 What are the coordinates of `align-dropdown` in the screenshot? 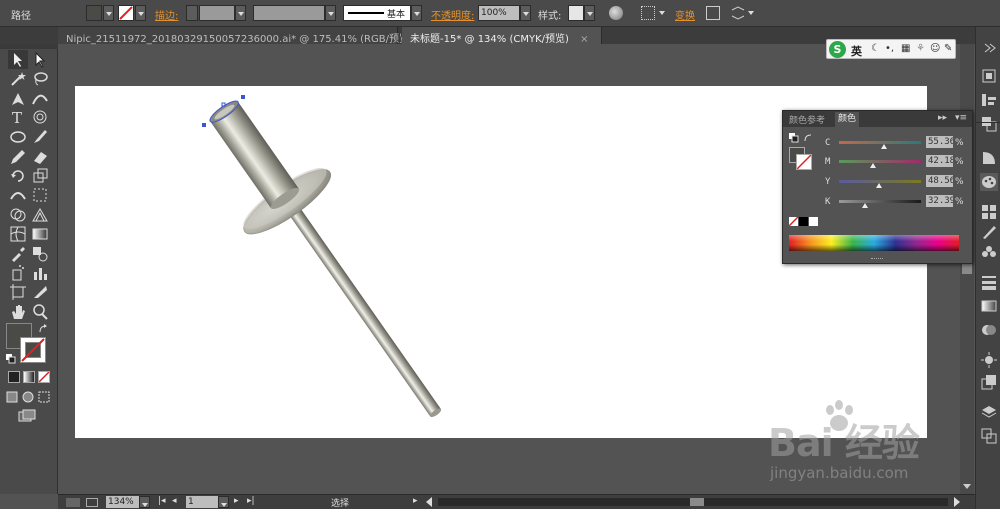 It's located at (662, 13).